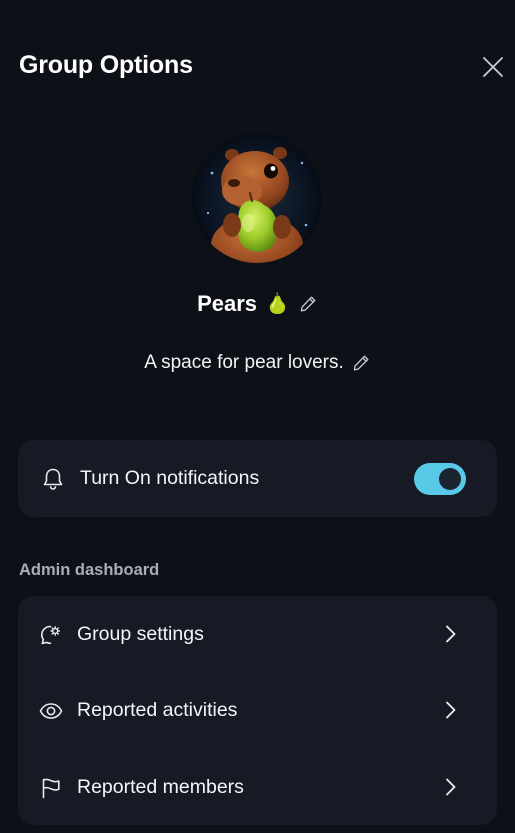 The width and height of the screenshot is (515, 833). I want to click on panel-title: Group Options, so click(106, 65).